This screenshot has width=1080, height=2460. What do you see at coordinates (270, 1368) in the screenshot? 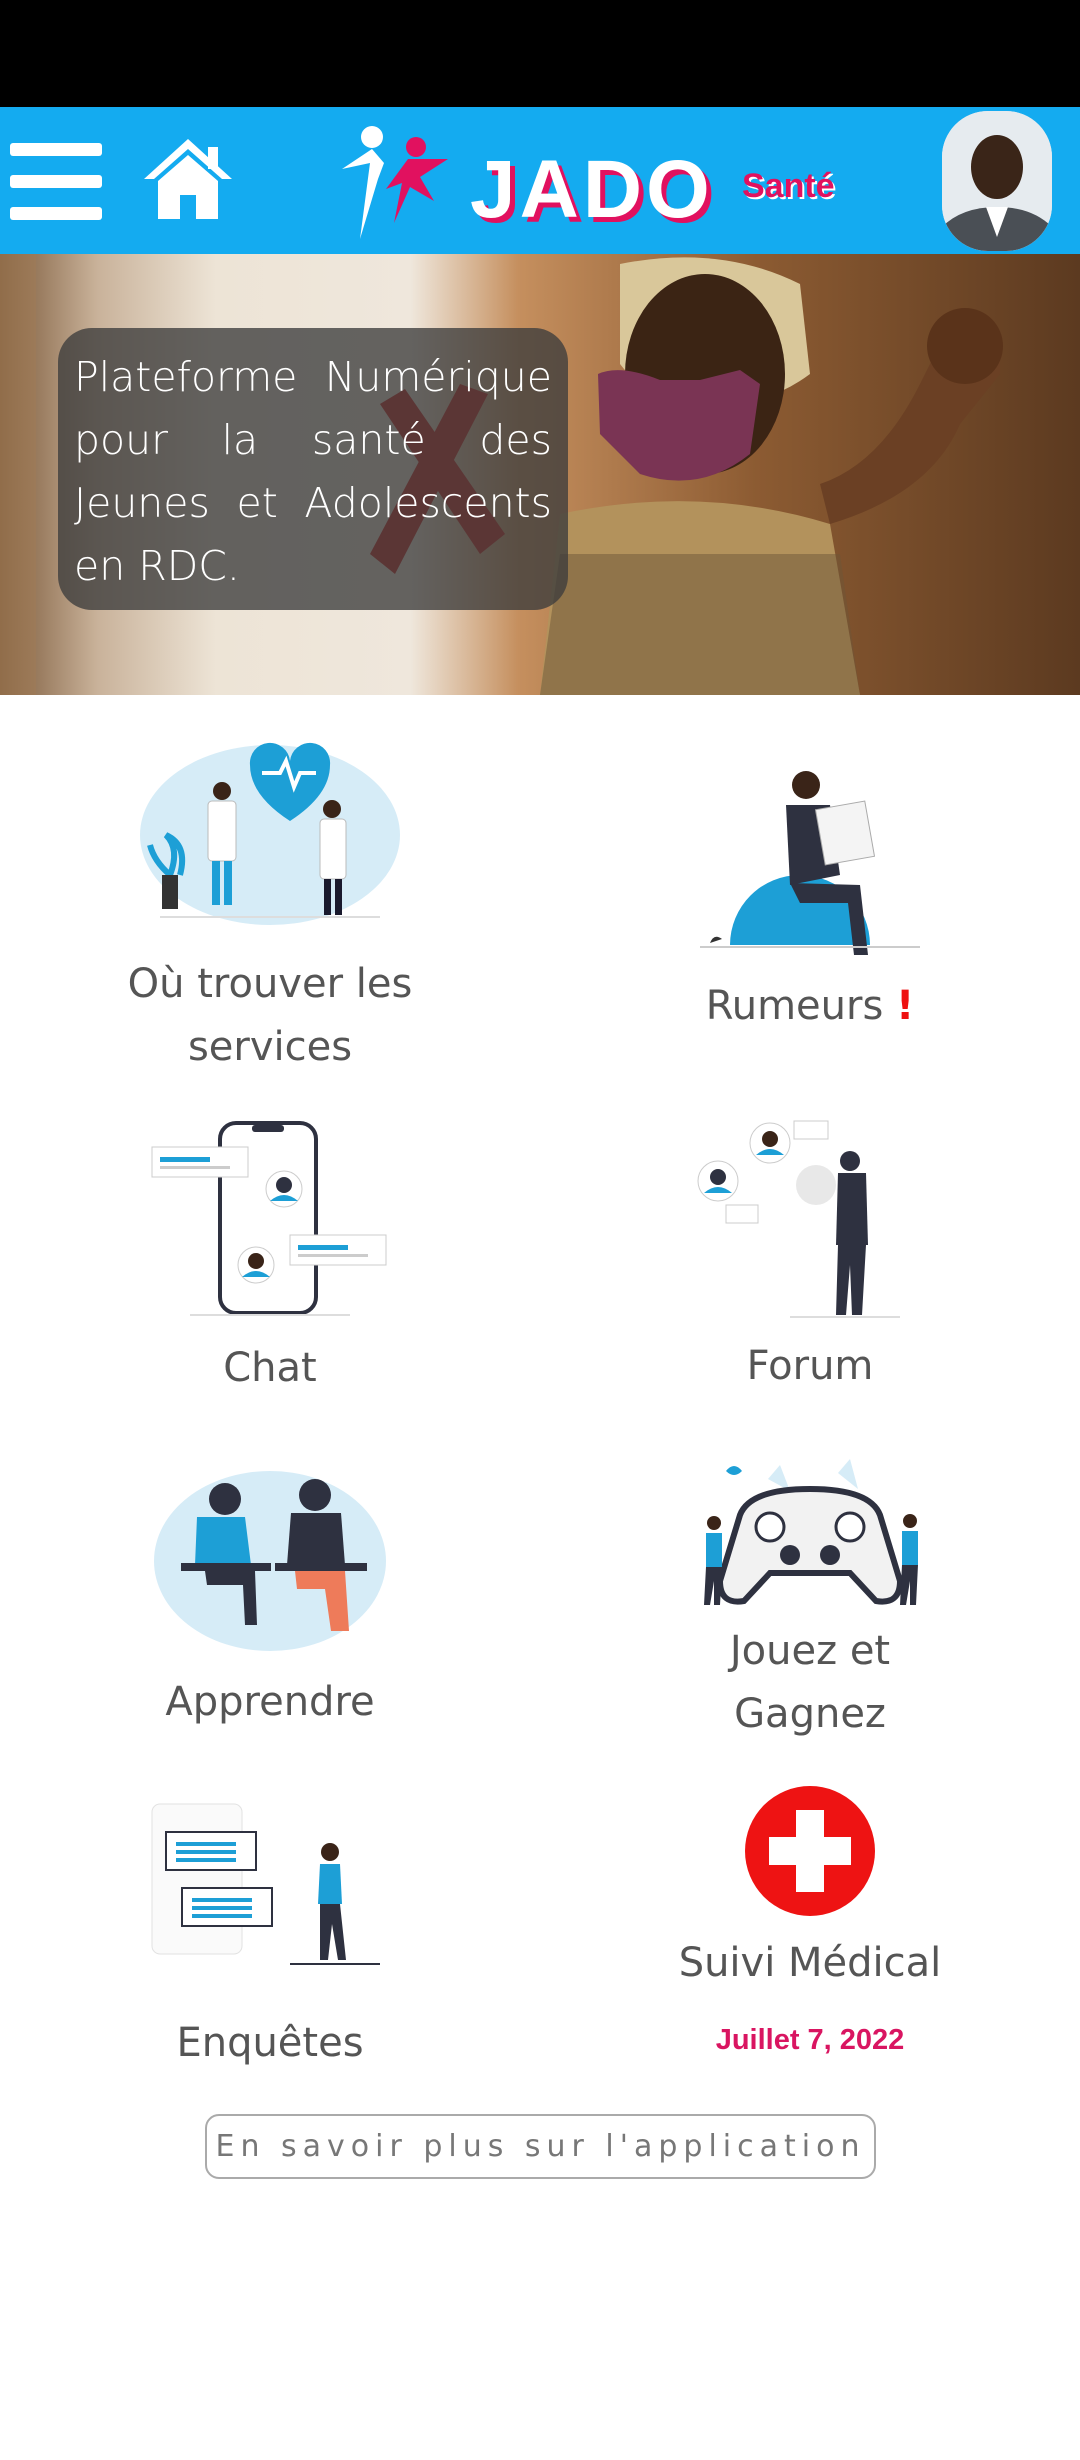
I see `tile-label: Chat` at bounding box center [270, 1368].